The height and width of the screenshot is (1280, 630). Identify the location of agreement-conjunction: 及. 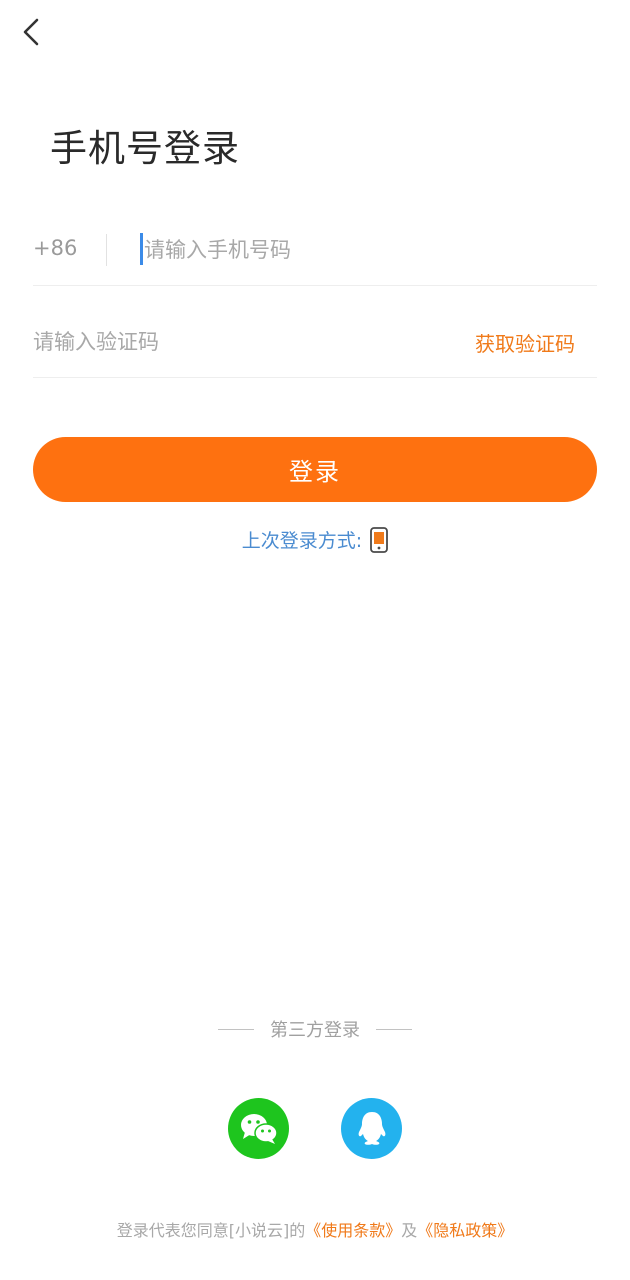
(409, 1230).